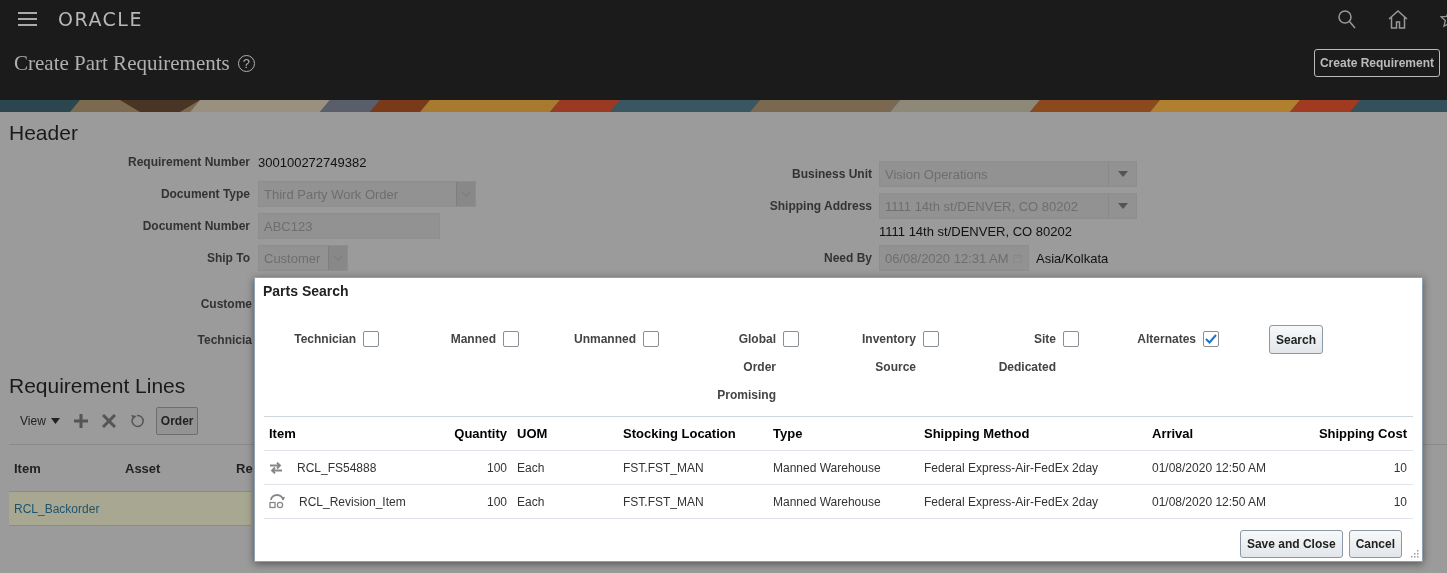  I want to click on filter-label: Manned, so click(473, 339).